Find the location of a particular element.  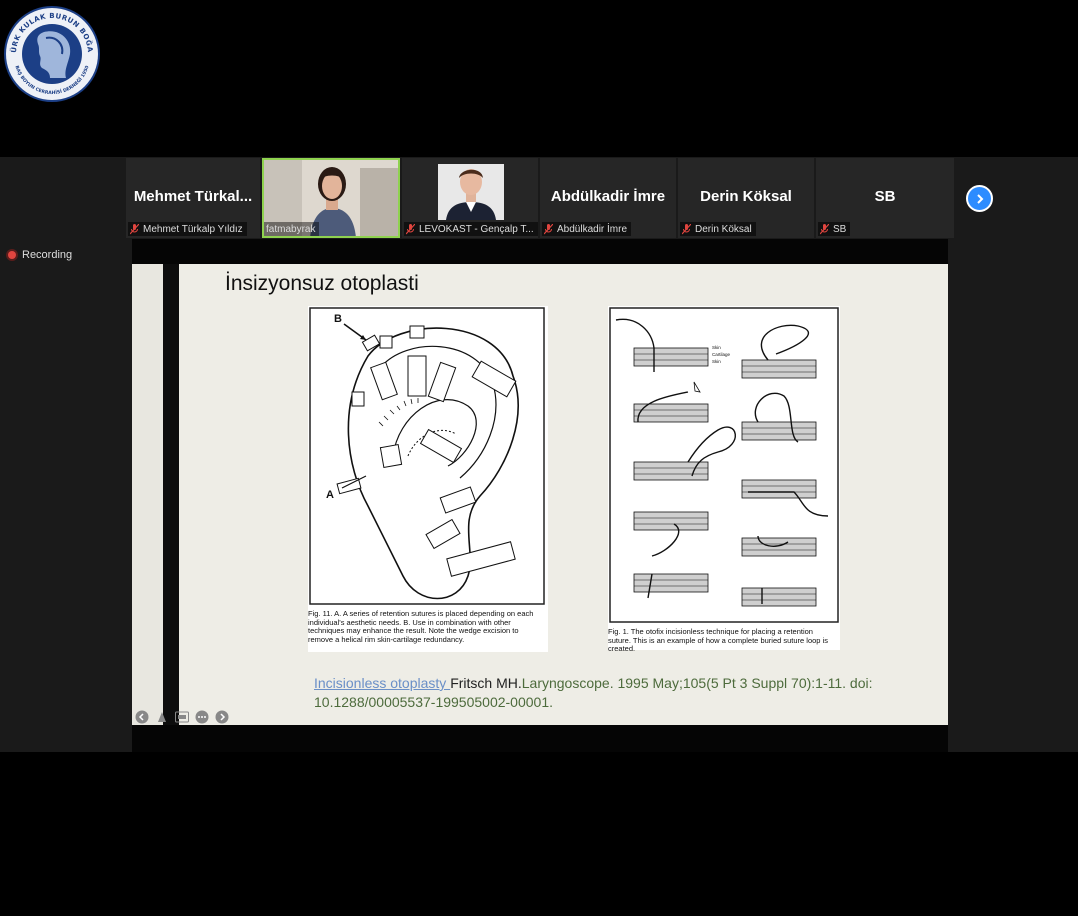

slide-pen-button is located at coordinates (162, 717).